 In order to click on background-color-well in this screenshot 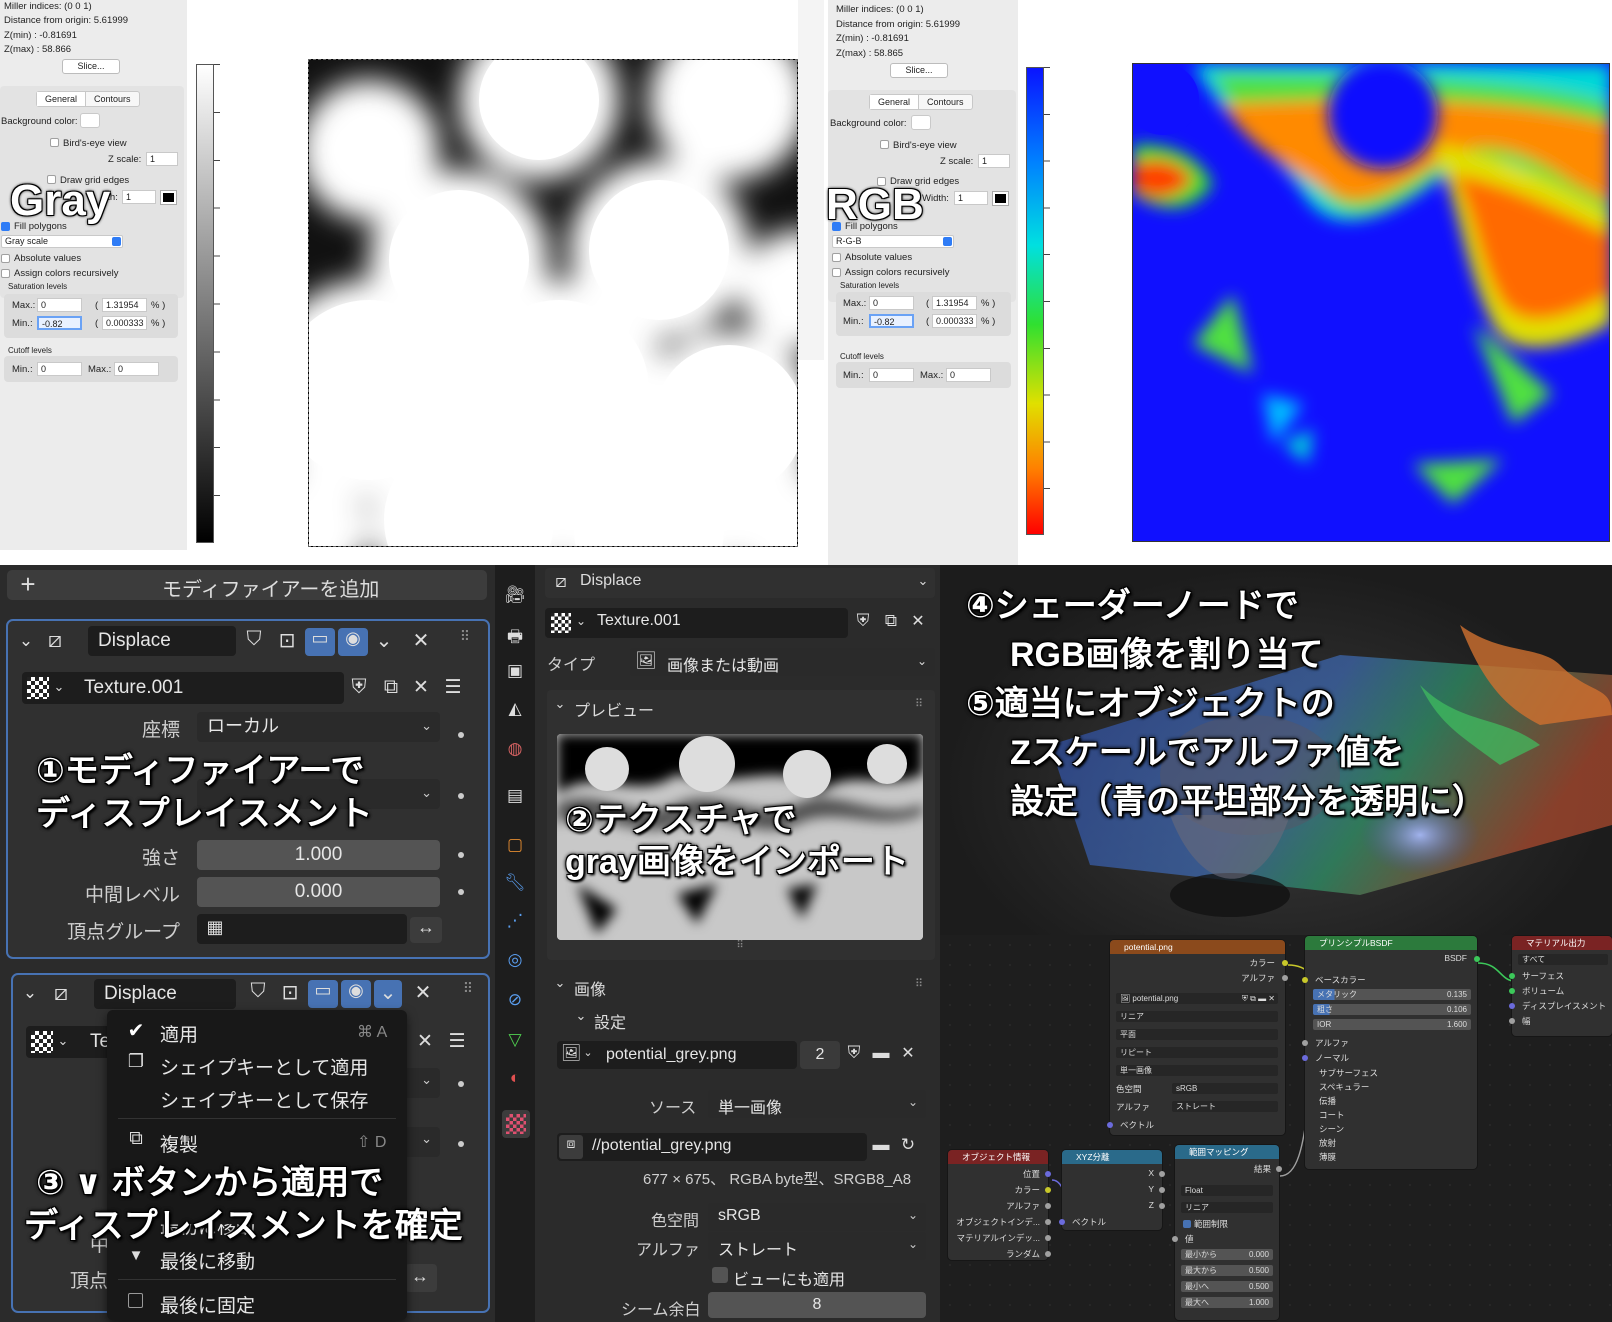, I will do `click(921, 122)`.